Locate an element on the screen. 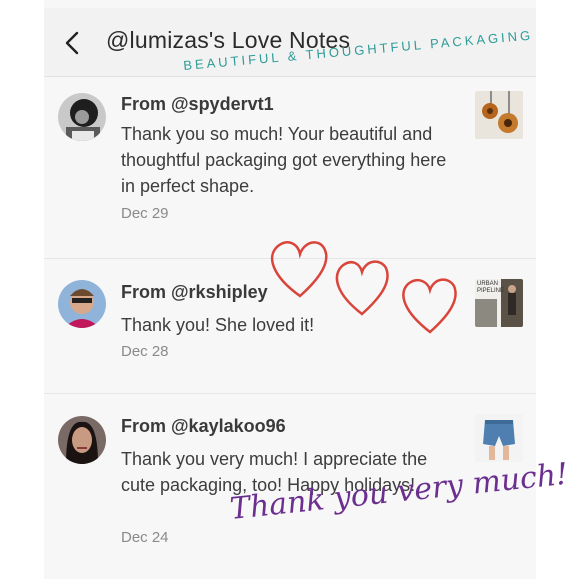  note-date: Dec 28 is located at coordinates (145, 351).